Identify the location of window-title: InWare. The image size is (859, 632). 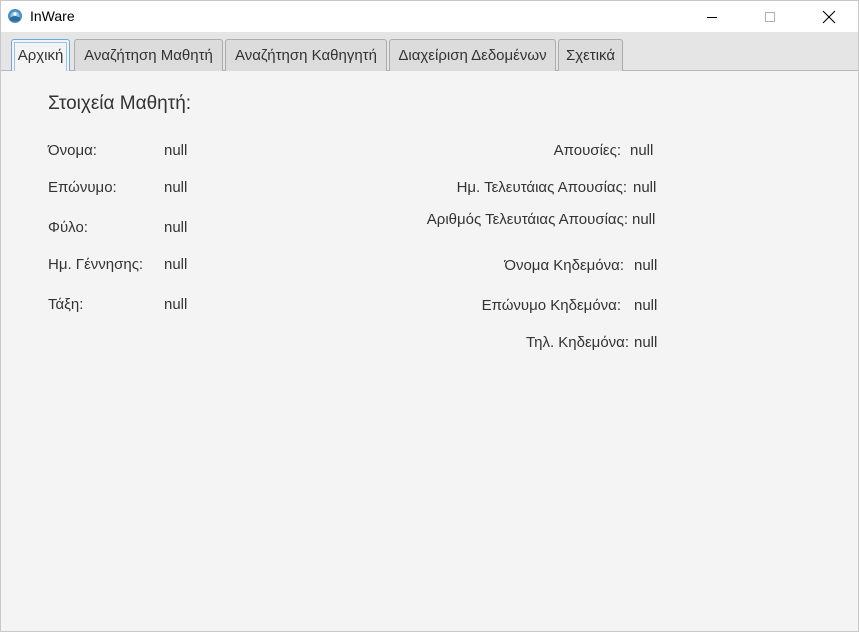
(52, 16).